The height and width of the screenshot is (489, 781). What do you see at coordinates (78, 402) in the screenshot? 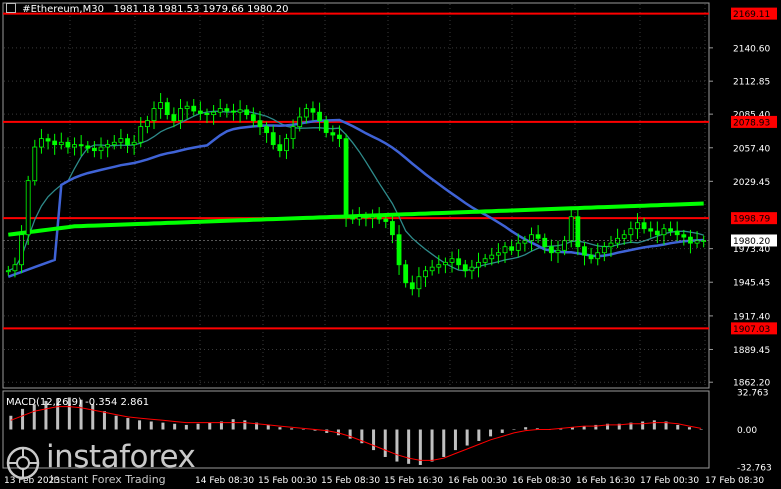
I see `macd-label: MACD(12,26,9) -0.354 2.861` at bounding box center [78, 402].